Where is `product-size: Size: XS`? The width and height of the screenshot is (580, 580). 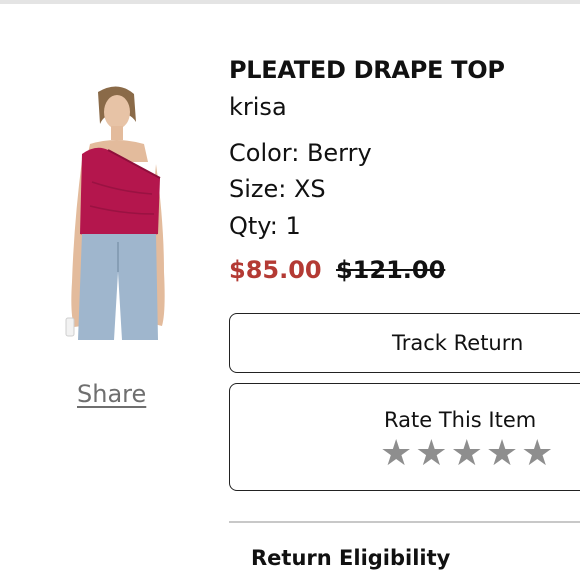 product-size: Size: XS is located at coordinates (277, 189).